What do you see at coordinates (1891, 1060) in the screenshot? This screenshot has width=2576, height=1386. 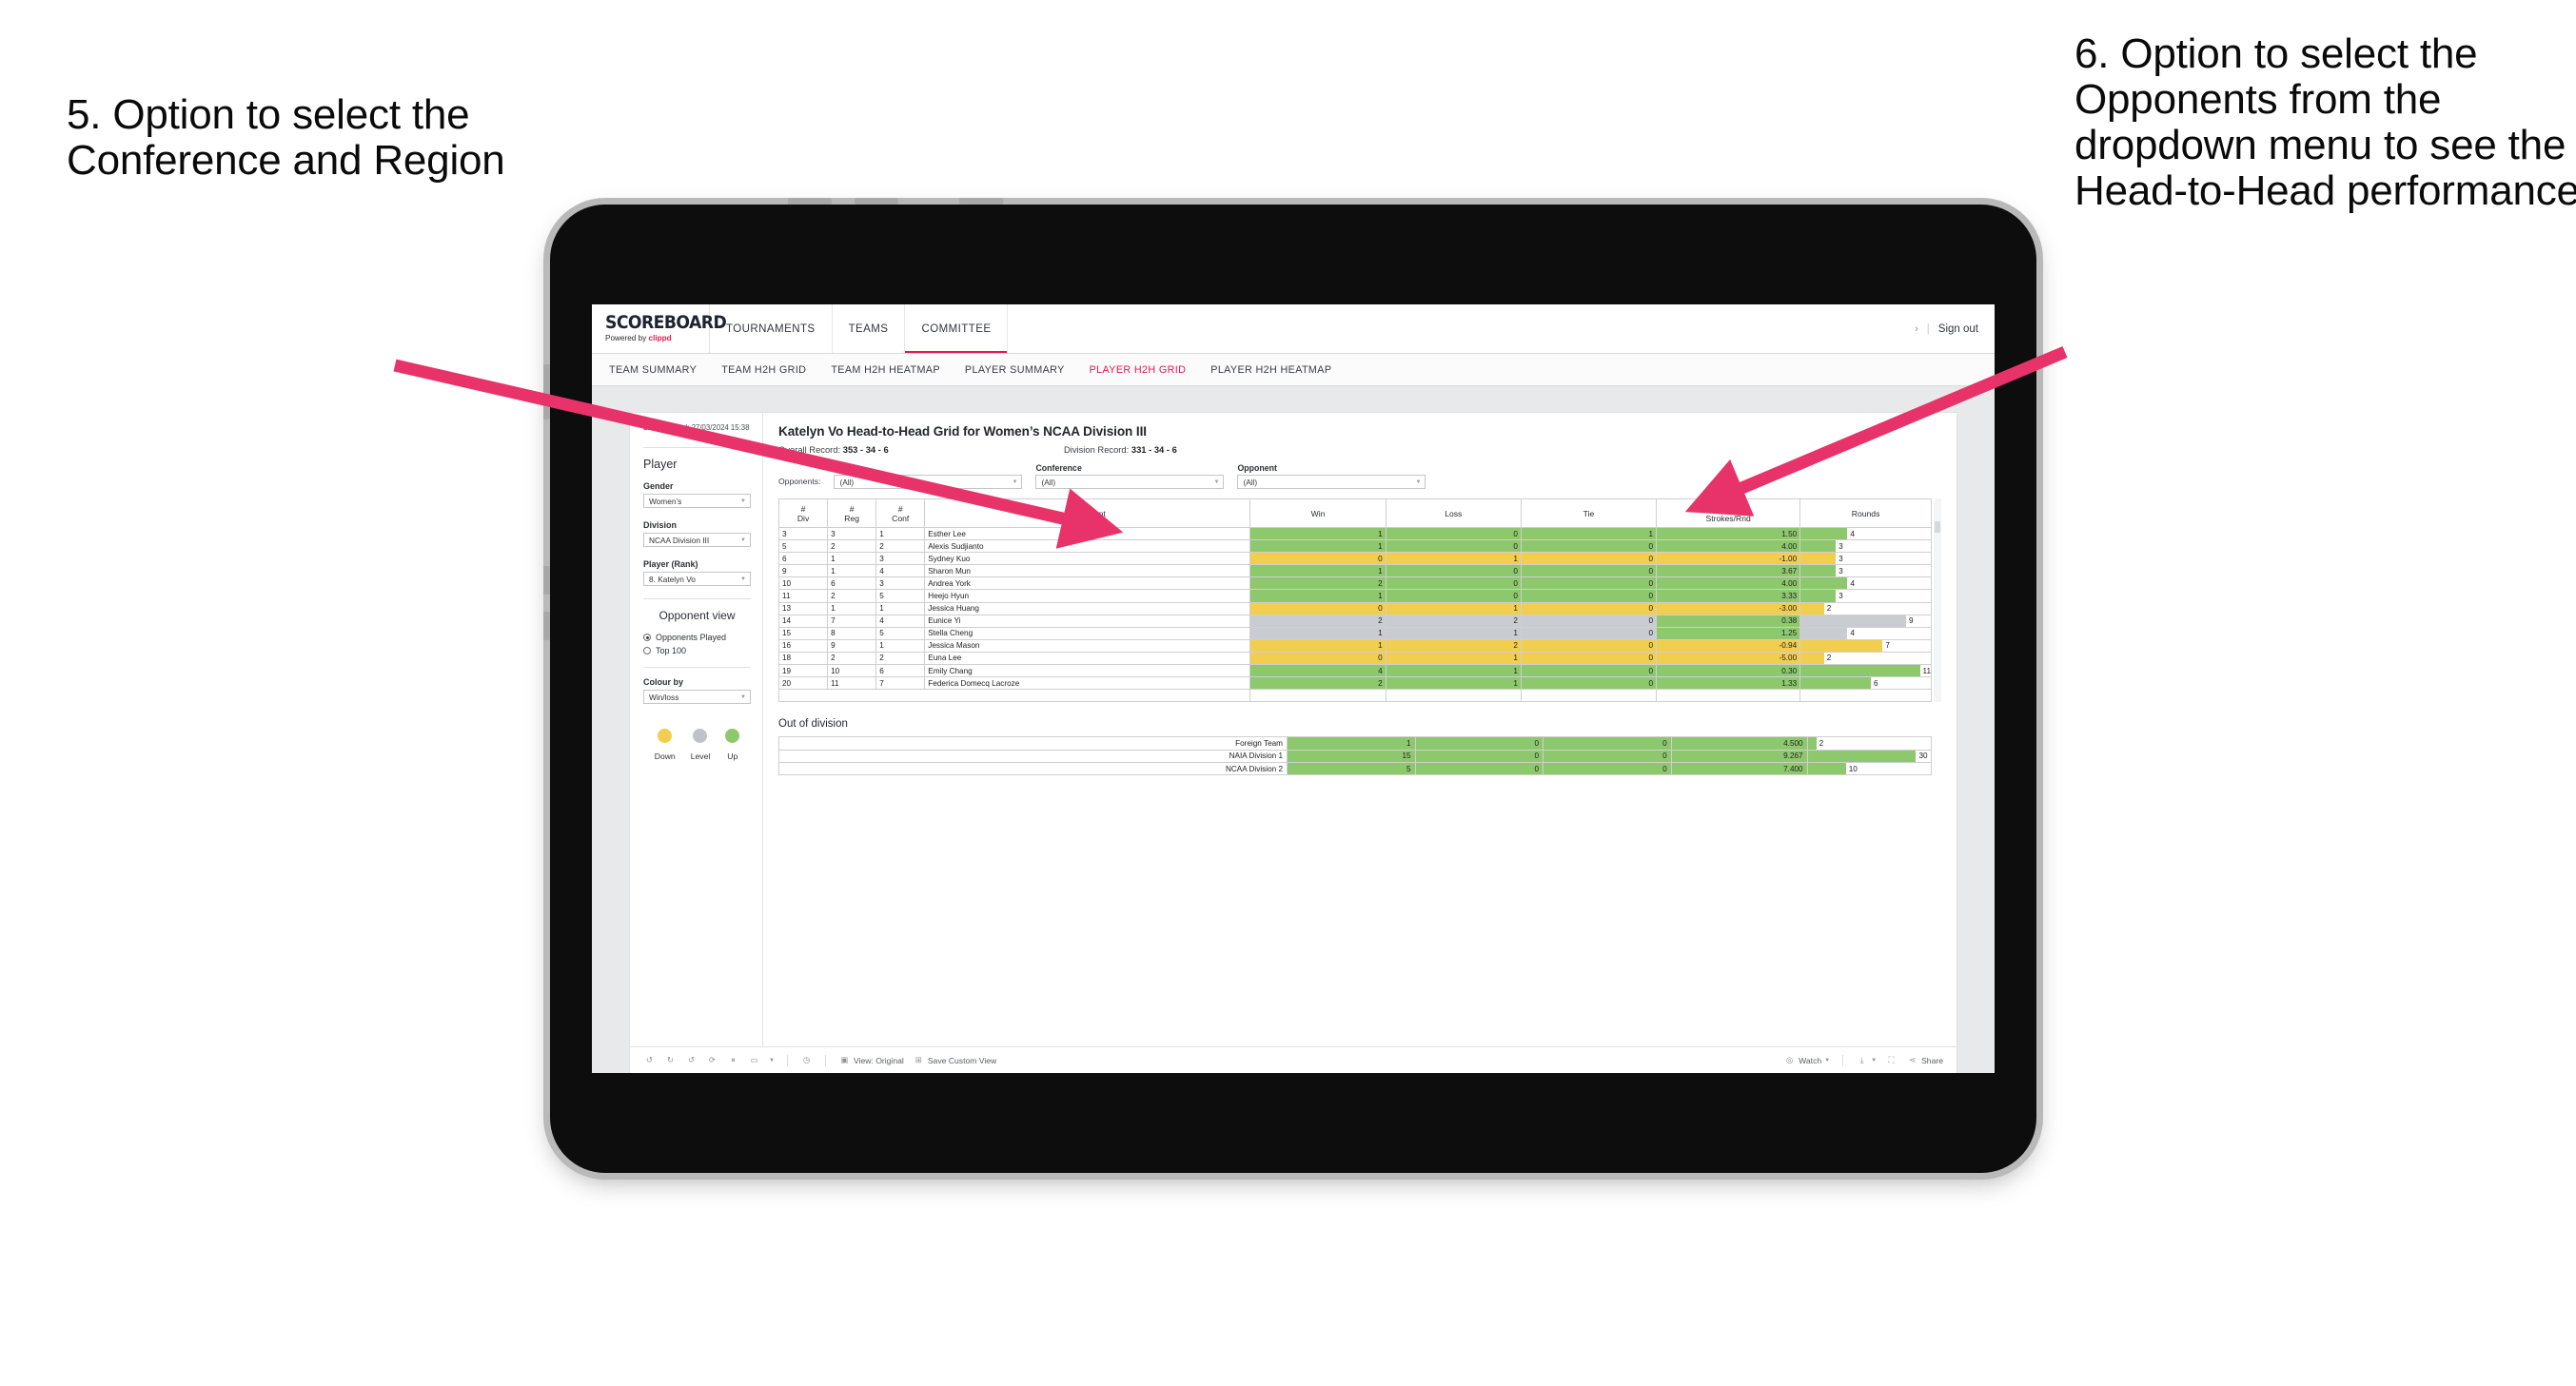 I see `fullscreen-icon: ⛶` at bounding box center [1891, 1060].